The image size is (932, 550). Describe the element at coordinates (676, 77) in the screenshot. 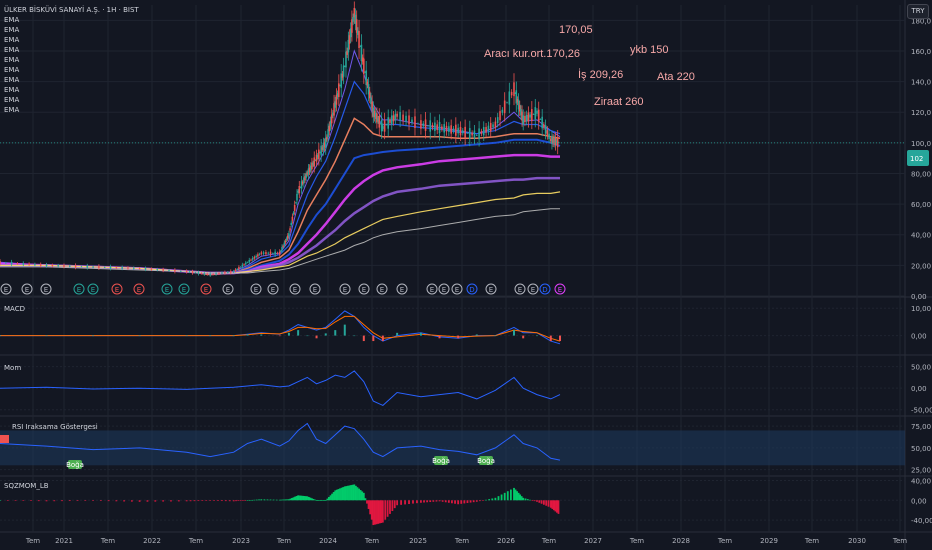

I see `annotation-ata: Ata 220` at that location.